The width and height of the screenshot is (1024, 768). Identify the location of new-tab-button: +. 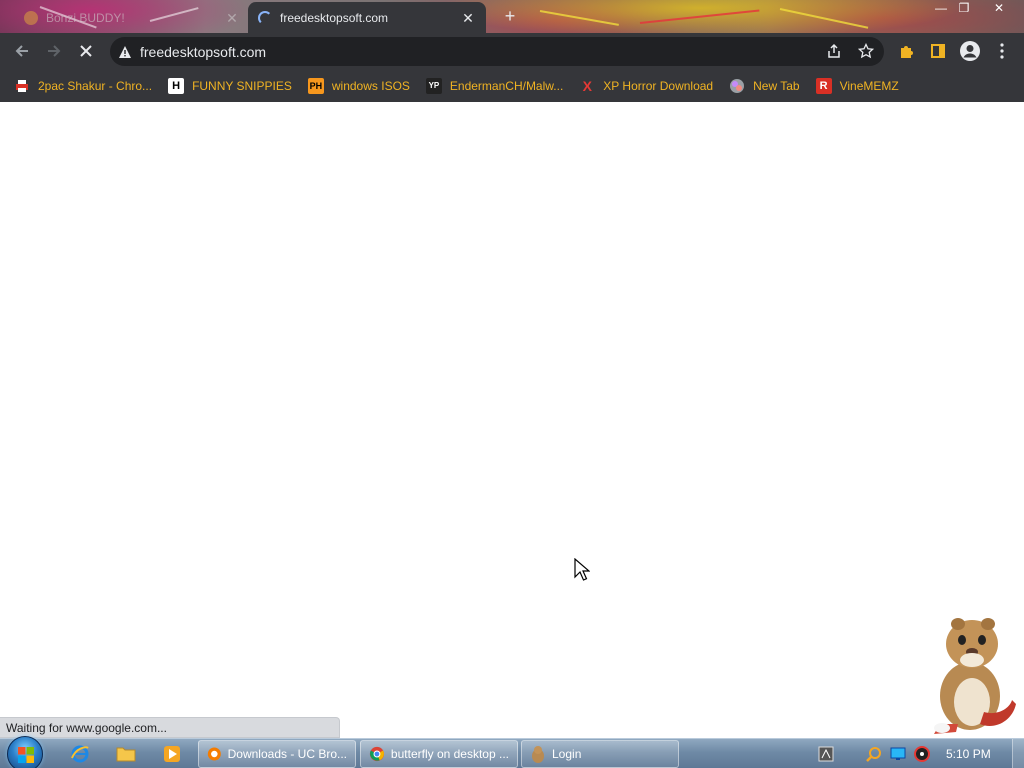
(510, 16).